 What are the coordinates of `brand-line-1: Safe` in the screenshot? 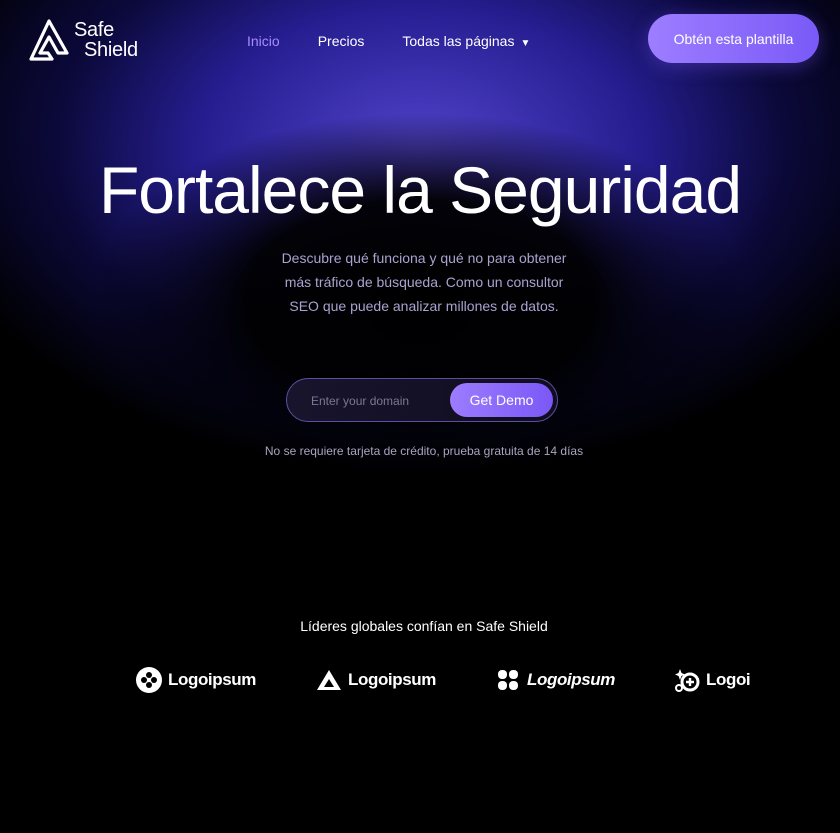 It's located at (94, 30).